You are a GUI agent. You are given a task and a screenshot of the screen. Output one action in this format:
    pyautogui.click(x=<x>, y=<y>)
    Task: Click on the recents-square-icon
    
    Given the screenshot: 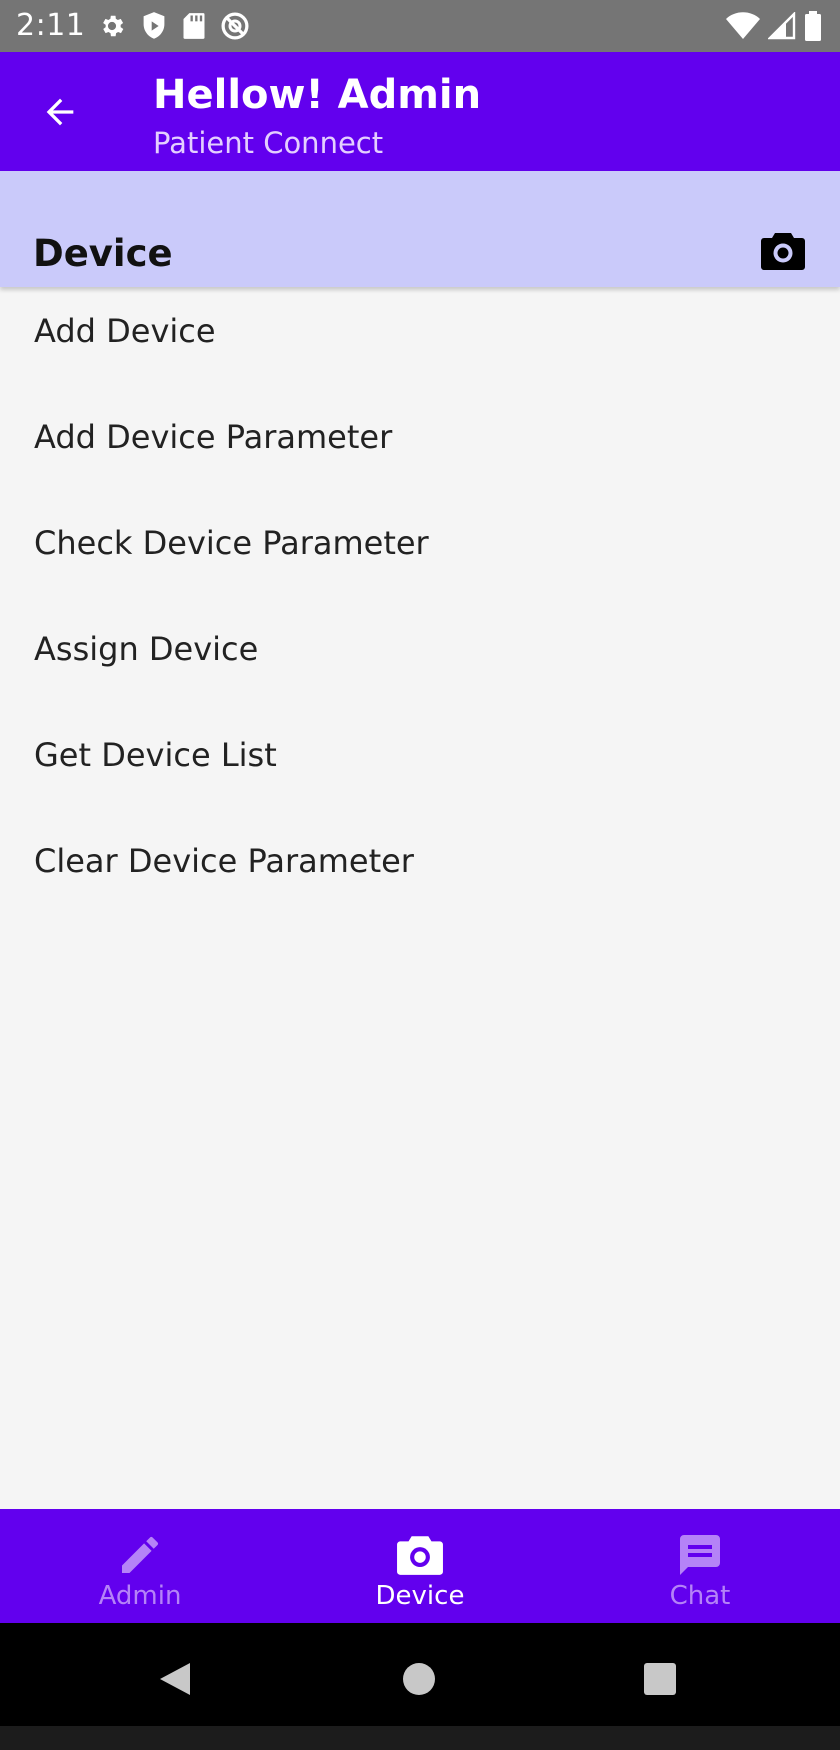 What is the action you would take?
    pyautogui.click(x=660, y=1681)
    